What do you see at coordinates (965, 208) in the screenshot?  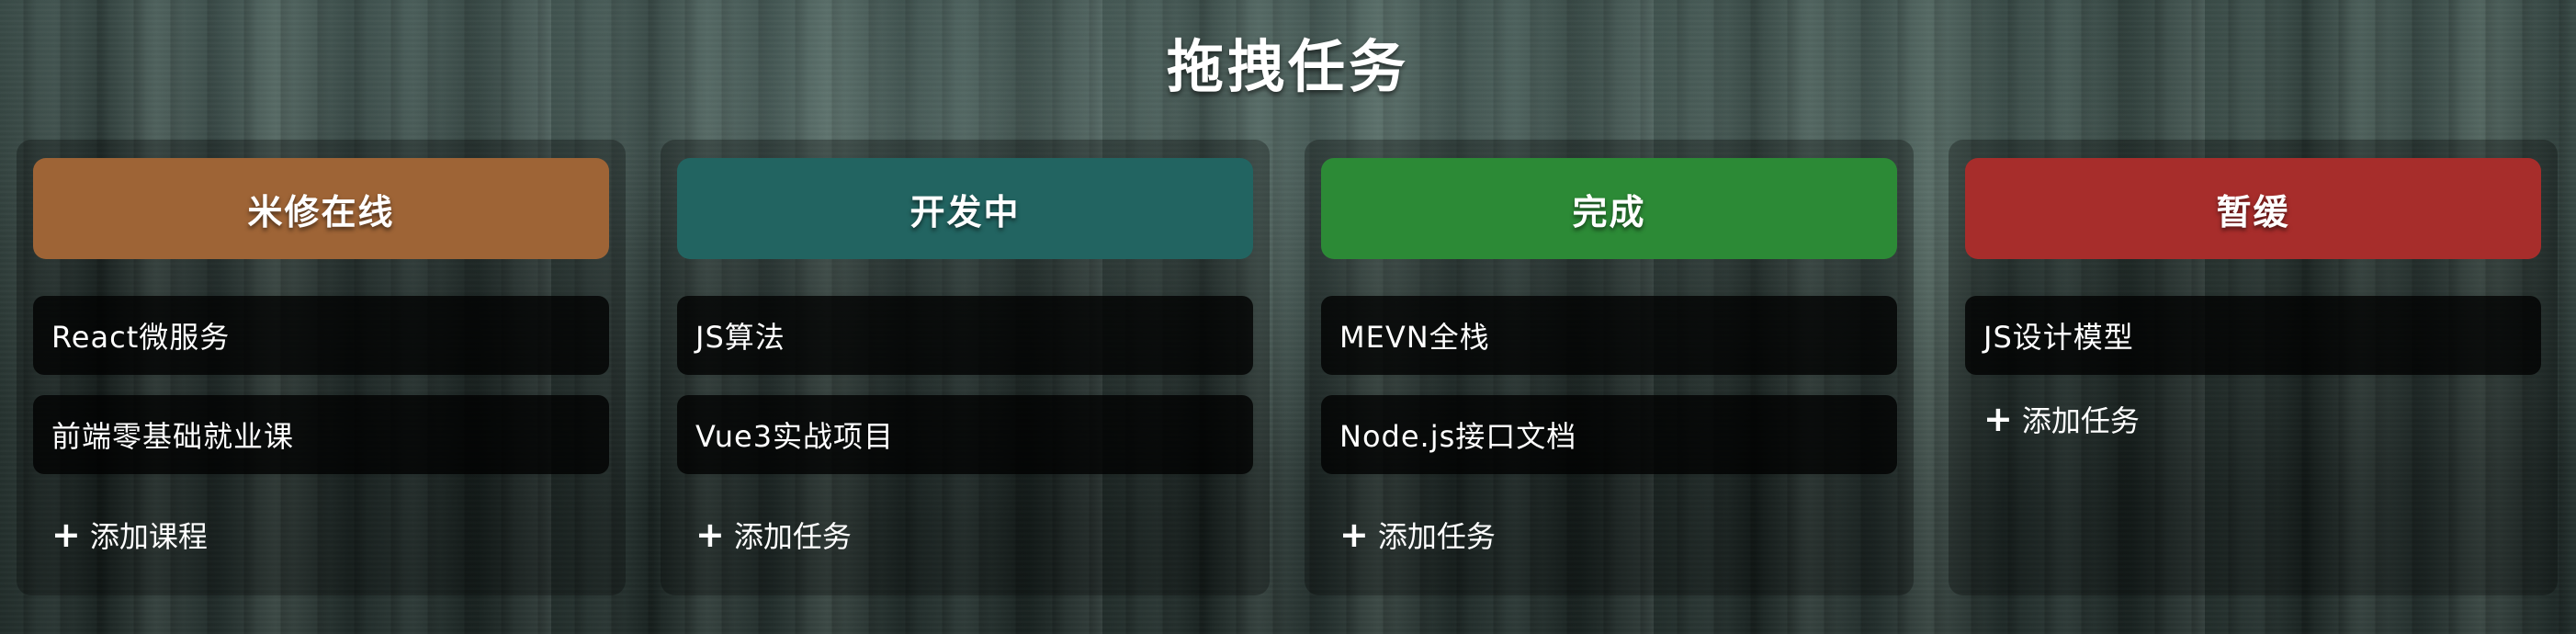 I see `column-header: 开发中` at bounding box center [965, 208].